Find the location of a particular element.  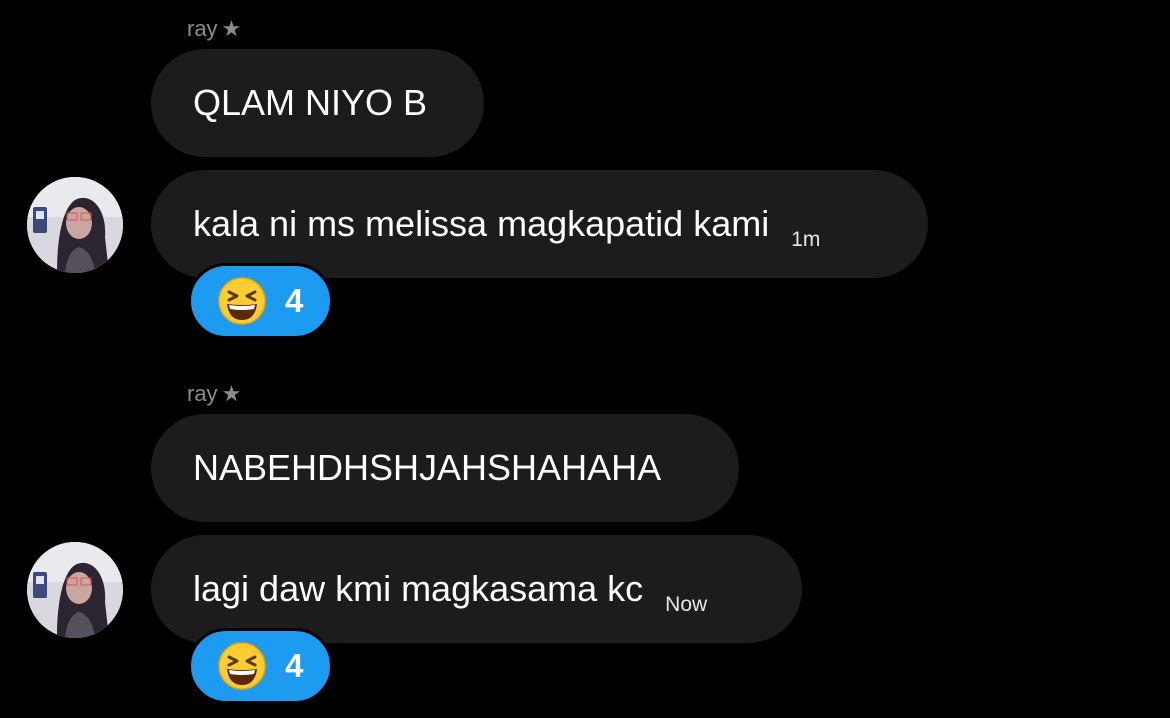

message-timestamp: 1m is located at coordinates (806, 239).